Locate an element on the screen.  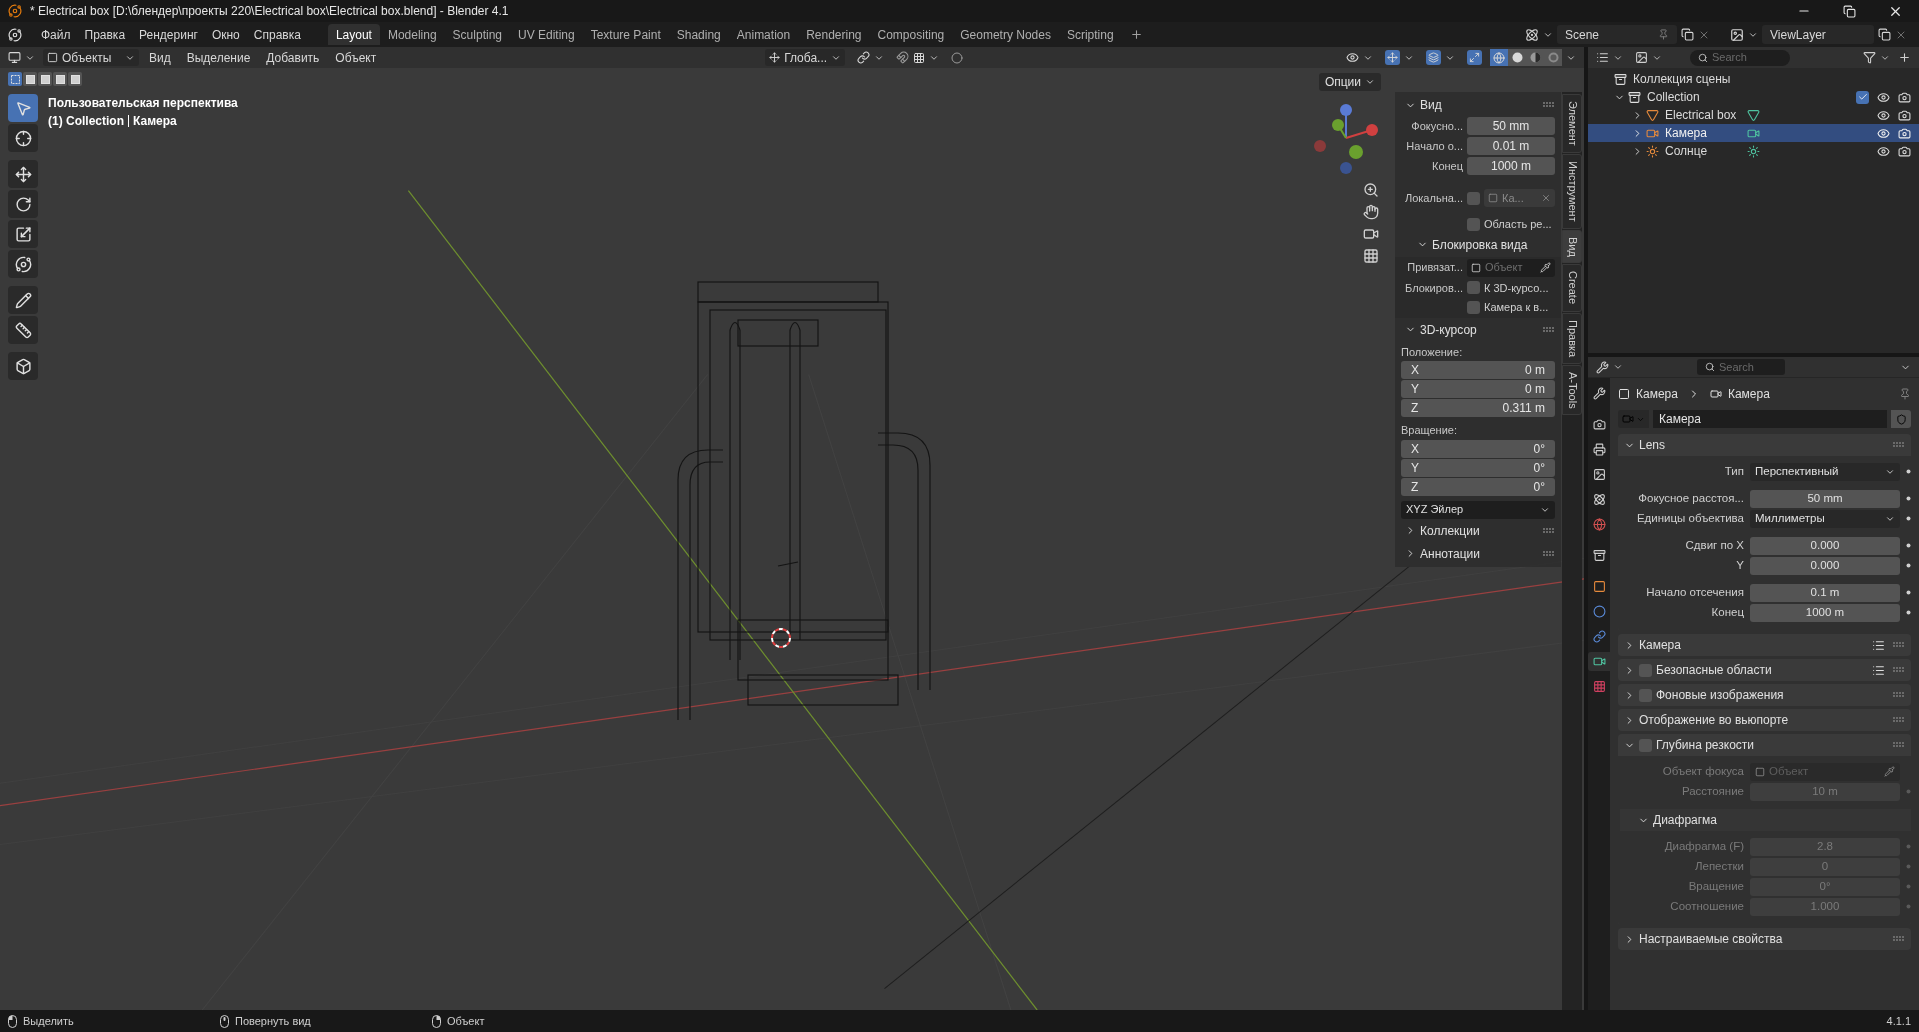
panel-title: 3D-курсор is located at coordinates (1448, 329).